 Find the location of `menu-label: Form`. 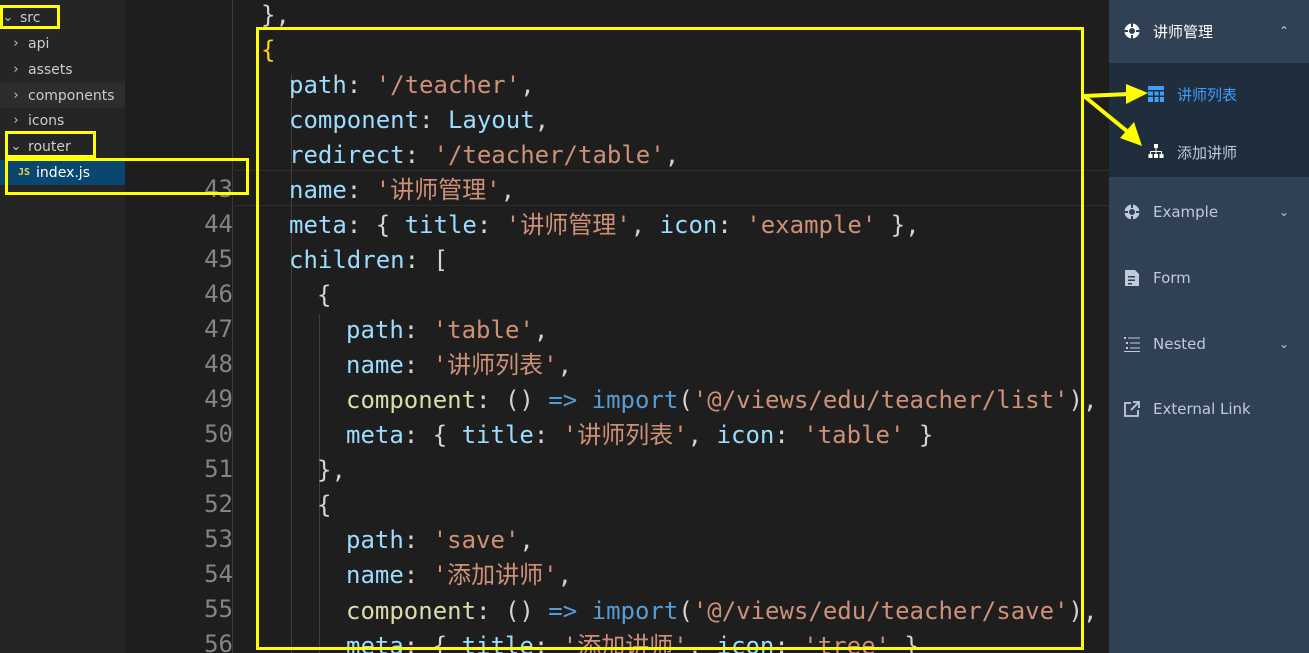

menu-label: Form is located at coordinates (1172, 278).